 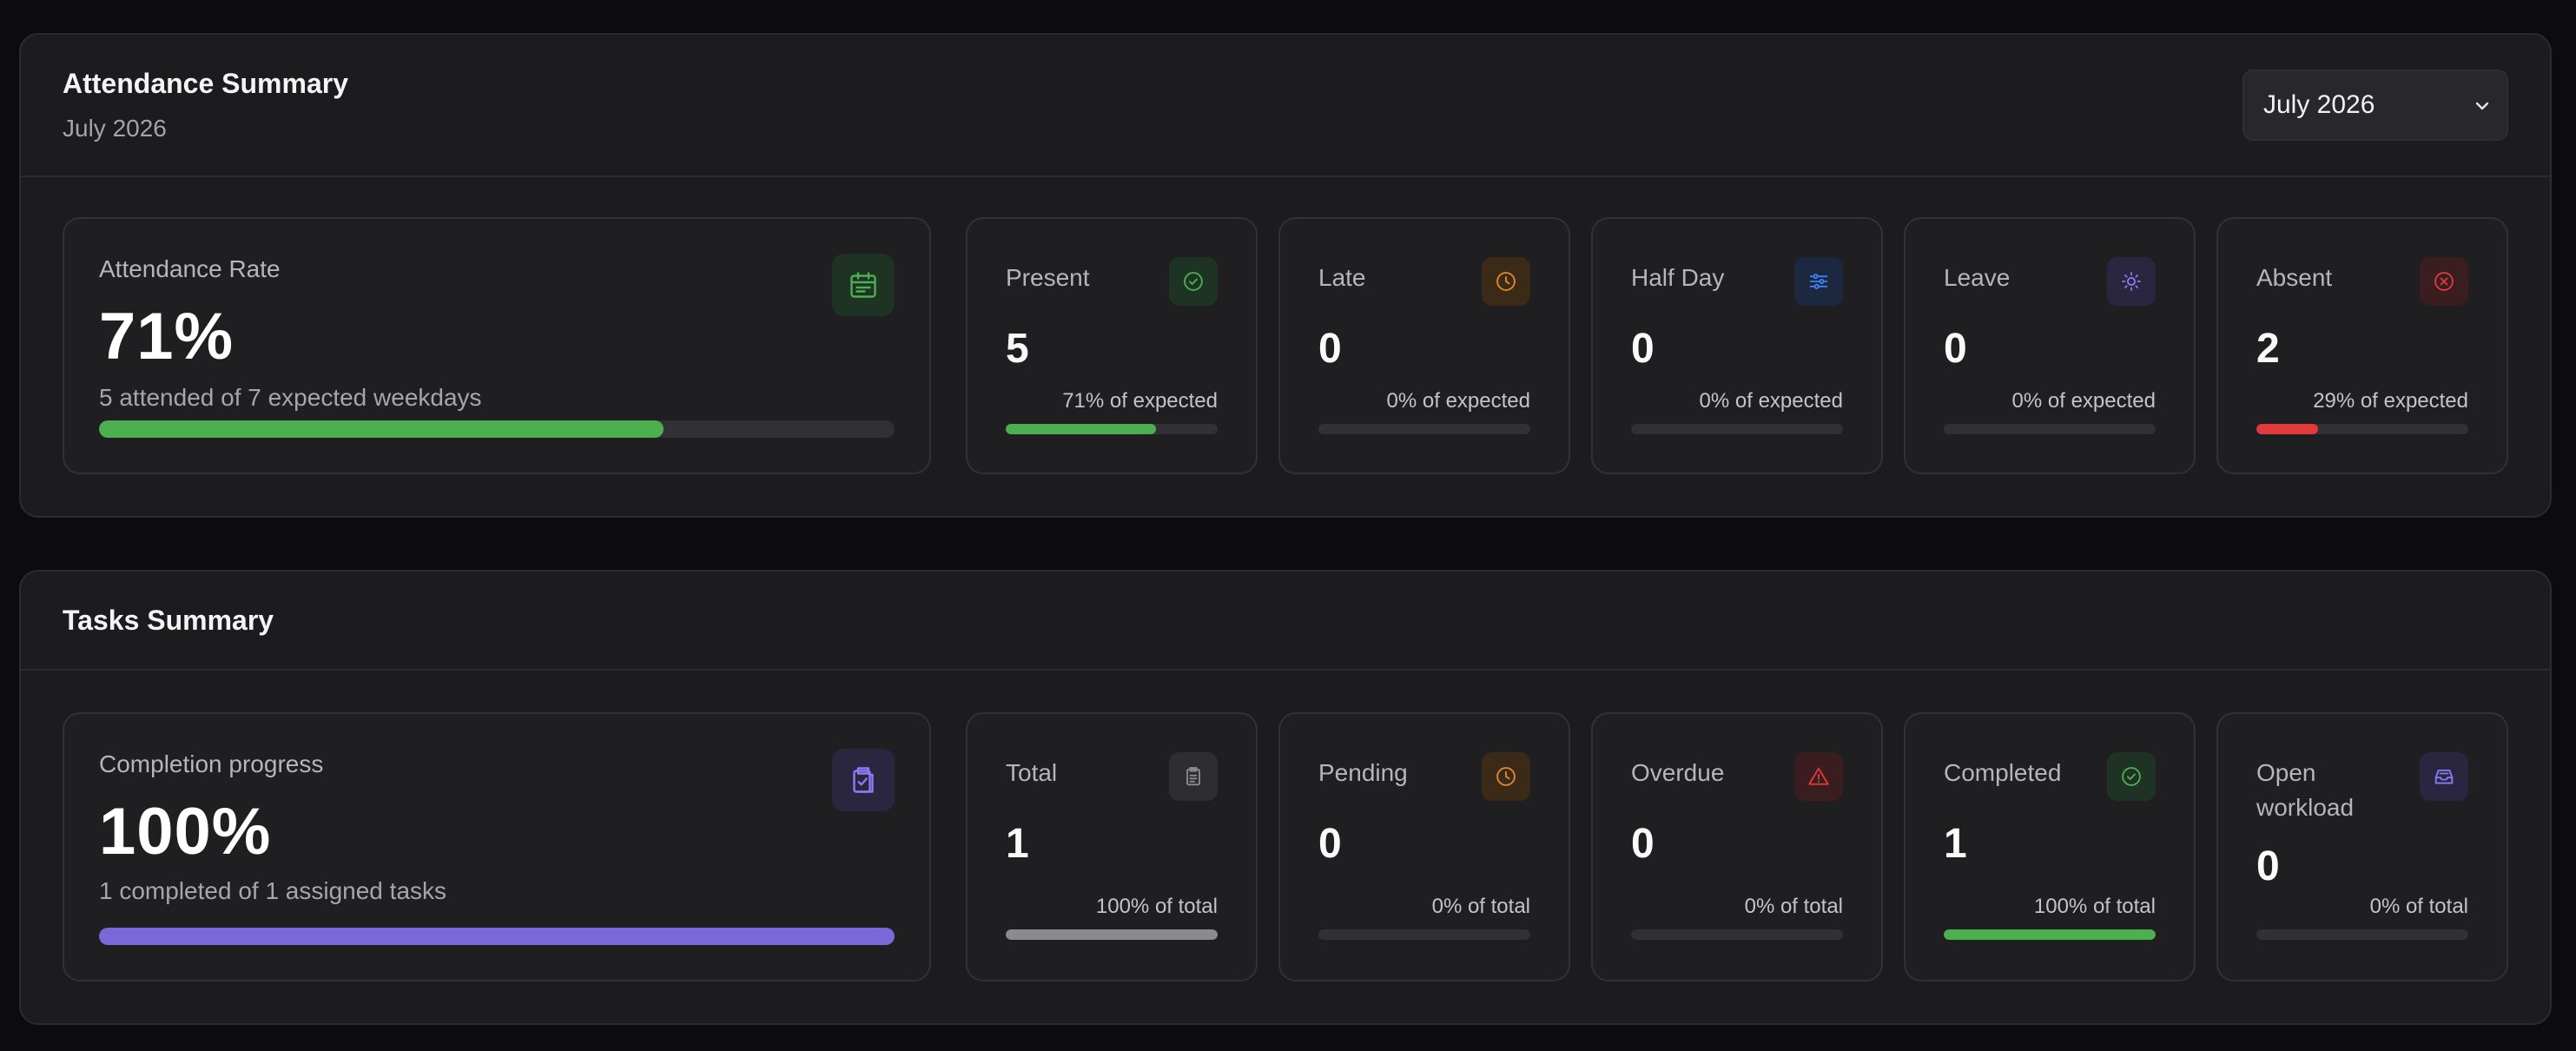 I want to click on chevron-down-icon, so click(x=2482, y=106).